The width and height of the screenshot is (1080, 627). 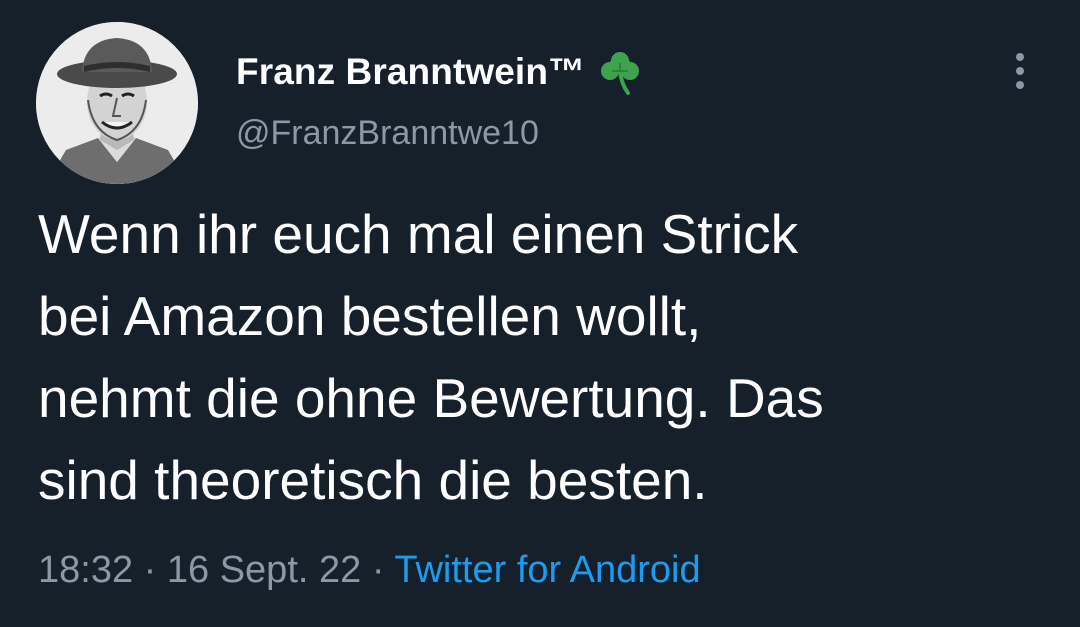 I want to click on tweet-date: 16 Sept. 22, so click(x=264, y=570).